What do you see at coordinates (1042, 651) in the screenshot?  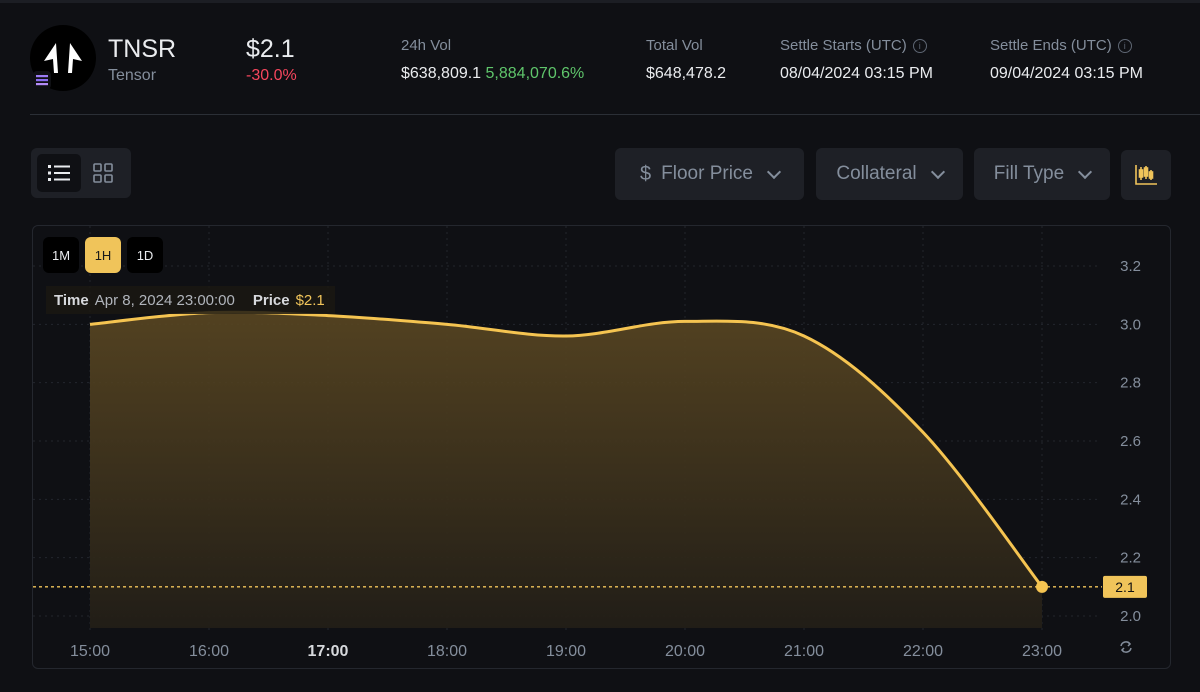 I see `x-tick-label: 23:00` at bounding box center [1042, 651].